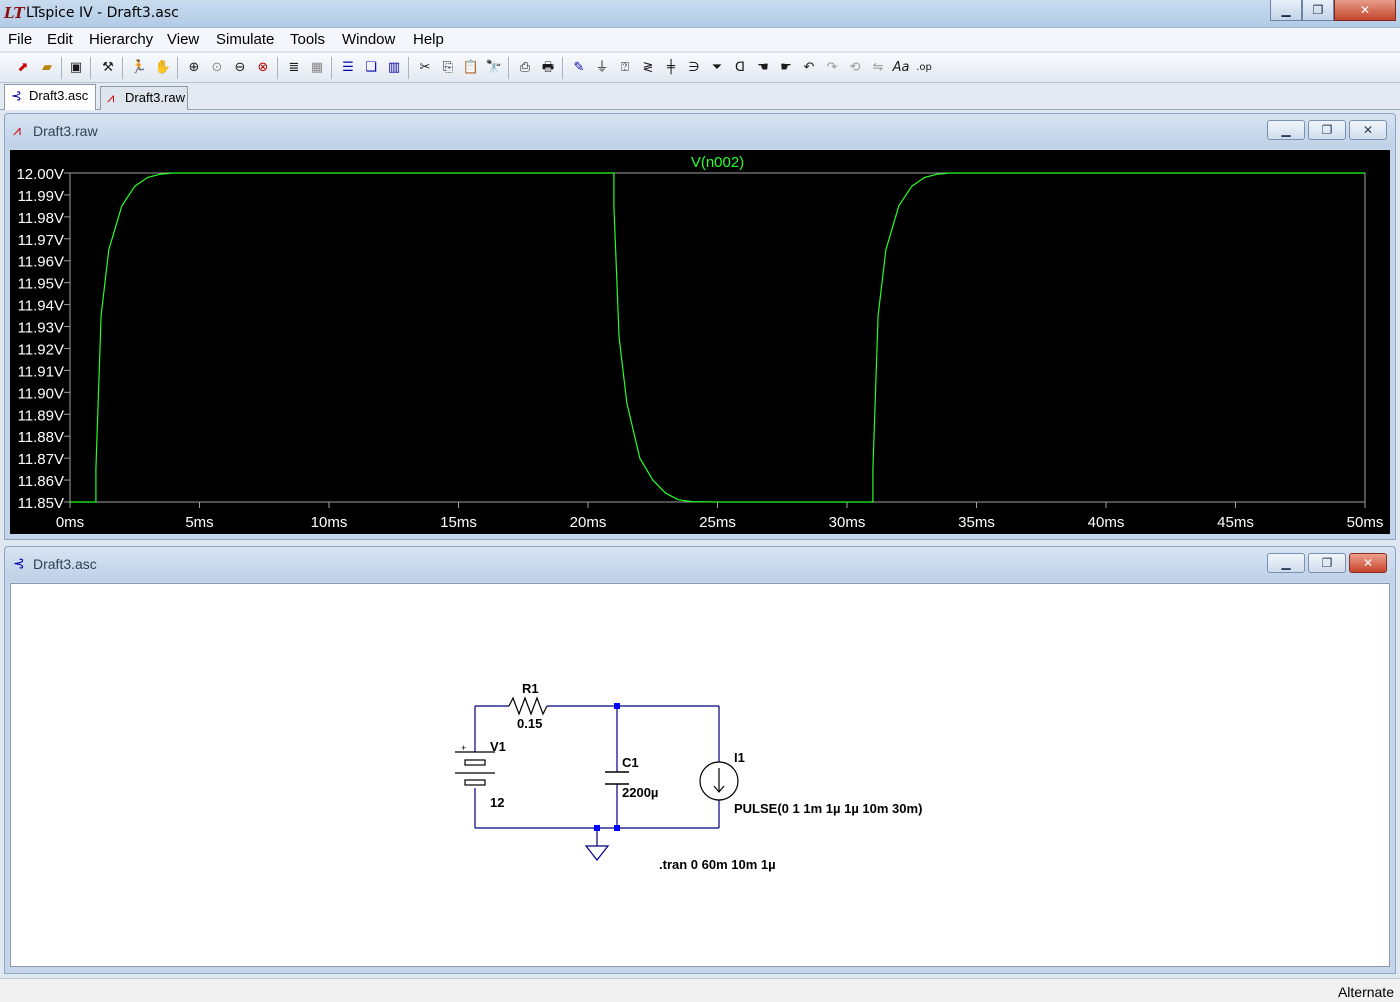  Describe the element at coordinates (717, 162) in the screenshot. I see `trace-name-label: V(n002)` at that location.